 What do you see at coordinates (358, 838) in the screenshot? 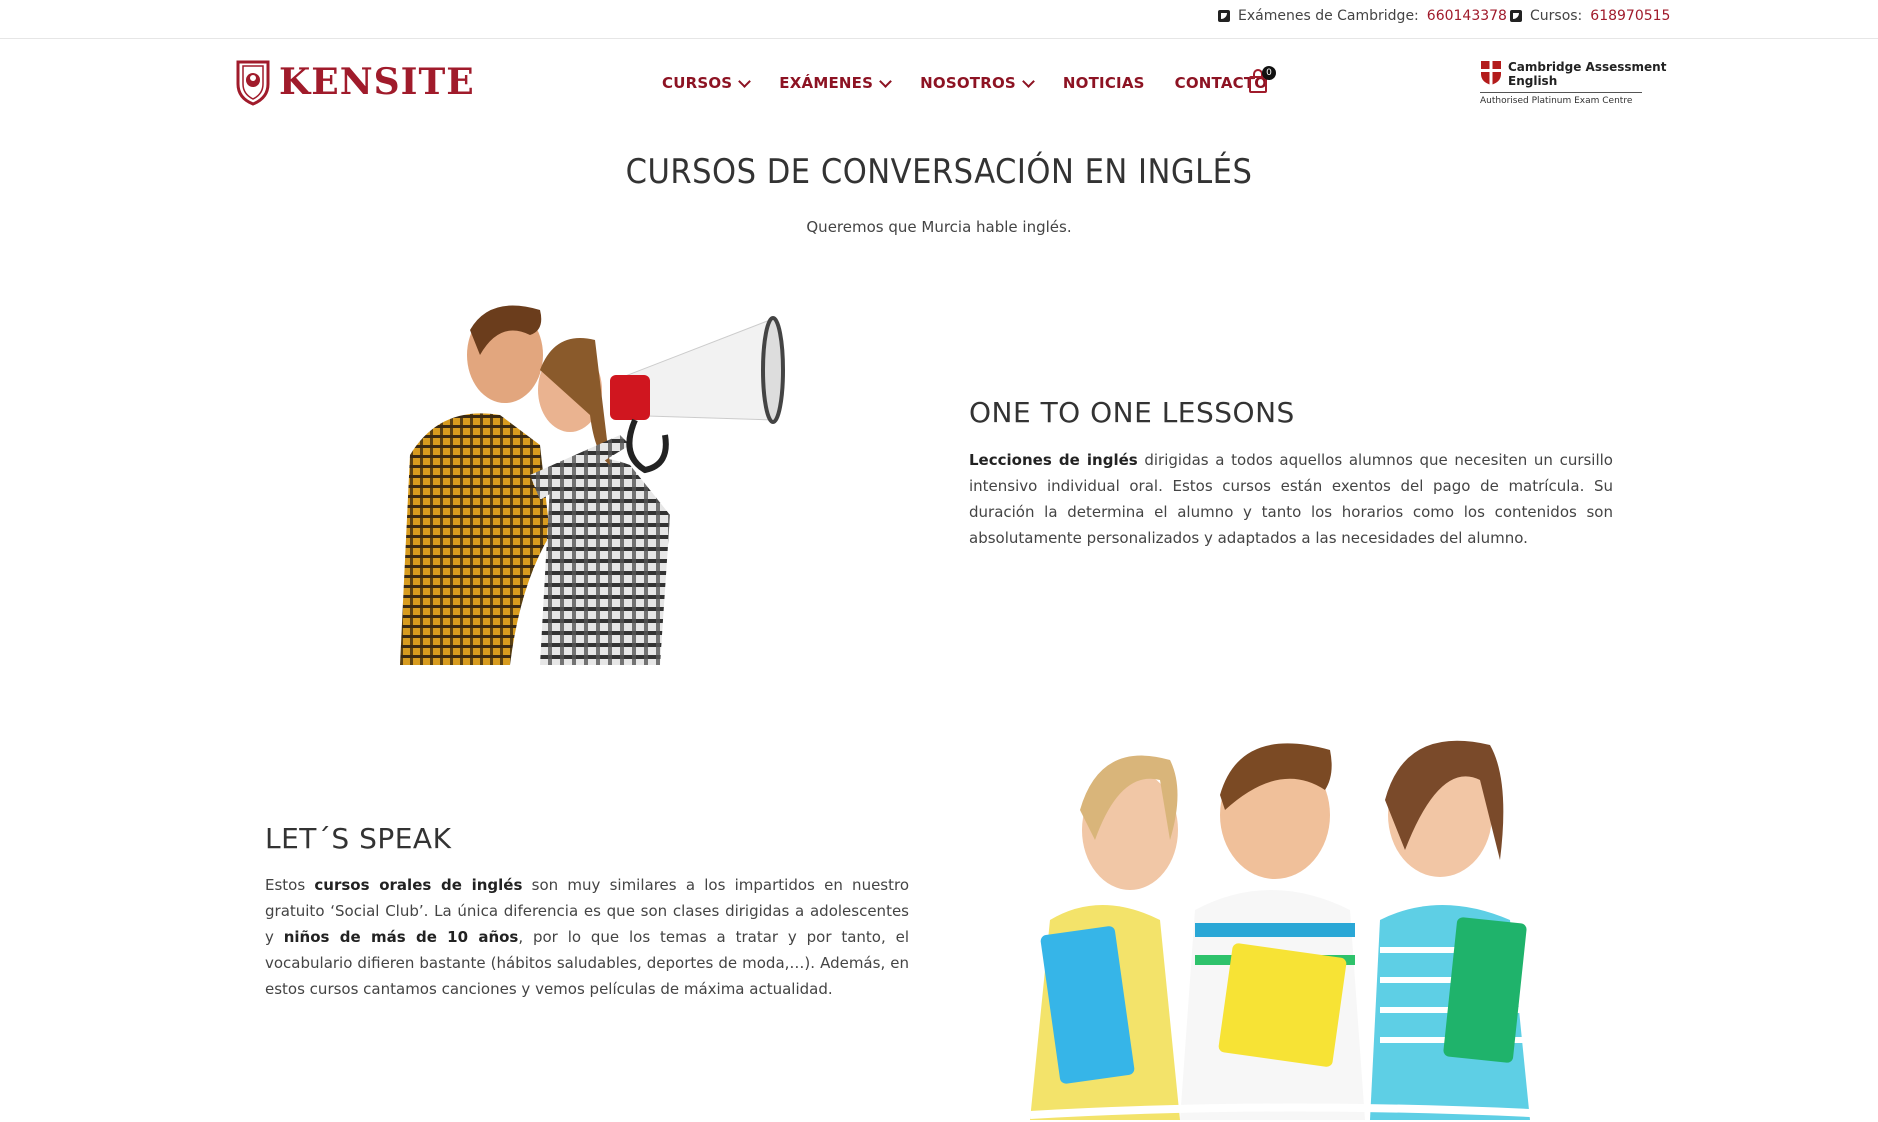
I see `section-title: LET´S SPEAK` at bounding box center [358, 838].